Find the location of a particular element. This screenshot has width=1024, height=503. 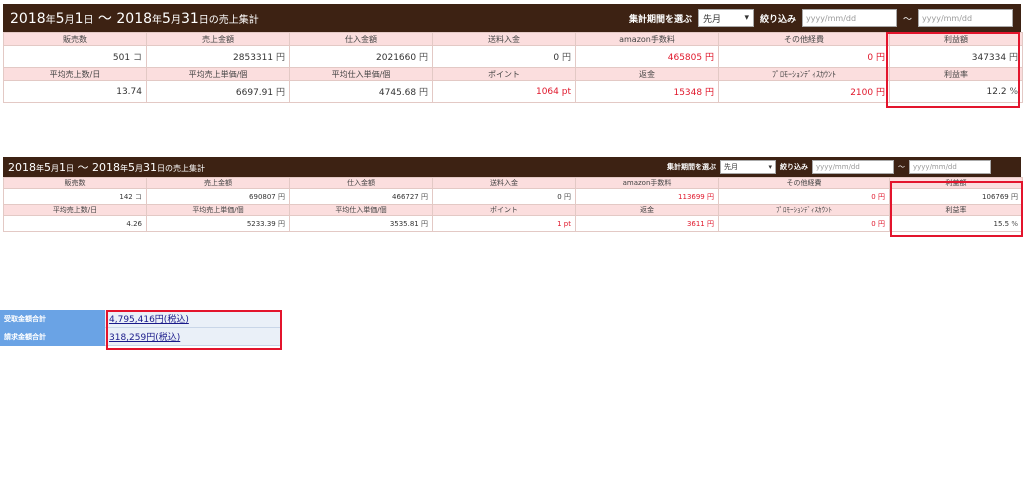

value-cell: 690807 円 is located at coordinates (218, 196).